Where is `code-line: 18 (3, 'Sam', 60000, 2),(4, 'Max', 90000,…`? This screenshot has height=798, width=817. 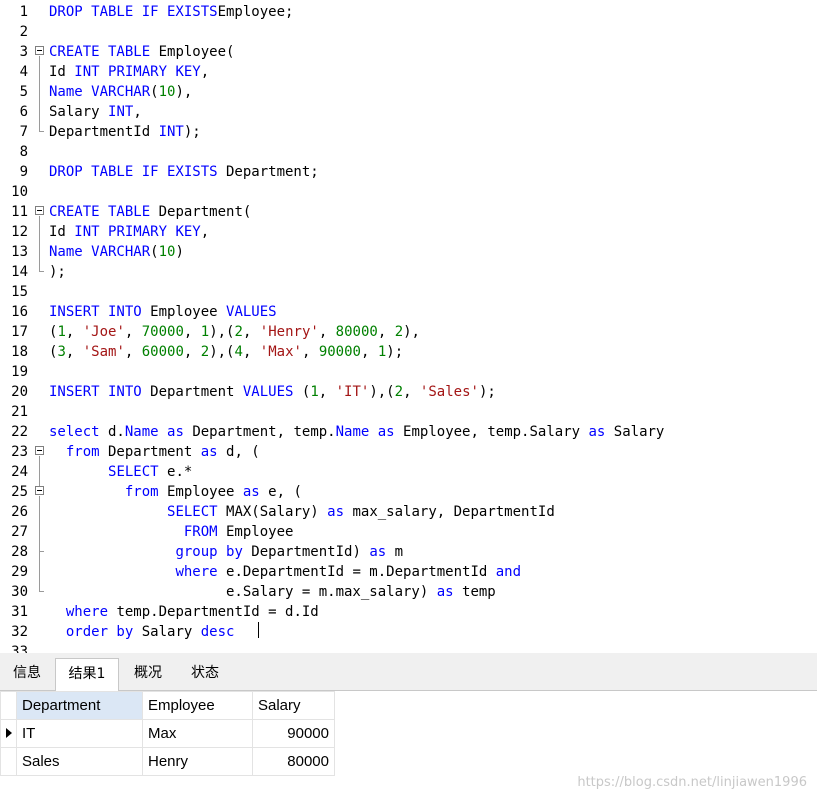 code-line: 18 (3, 'Sam', 60000, 2),(4, 'Max', 90000,… is located at coordinates (408, 352).